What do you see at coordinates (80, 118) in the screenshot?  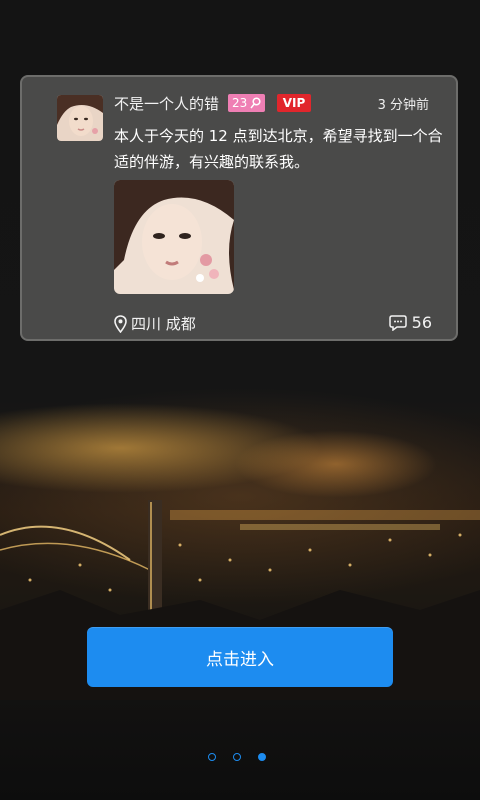 I see `avatar` at bounding box center [80, 118].